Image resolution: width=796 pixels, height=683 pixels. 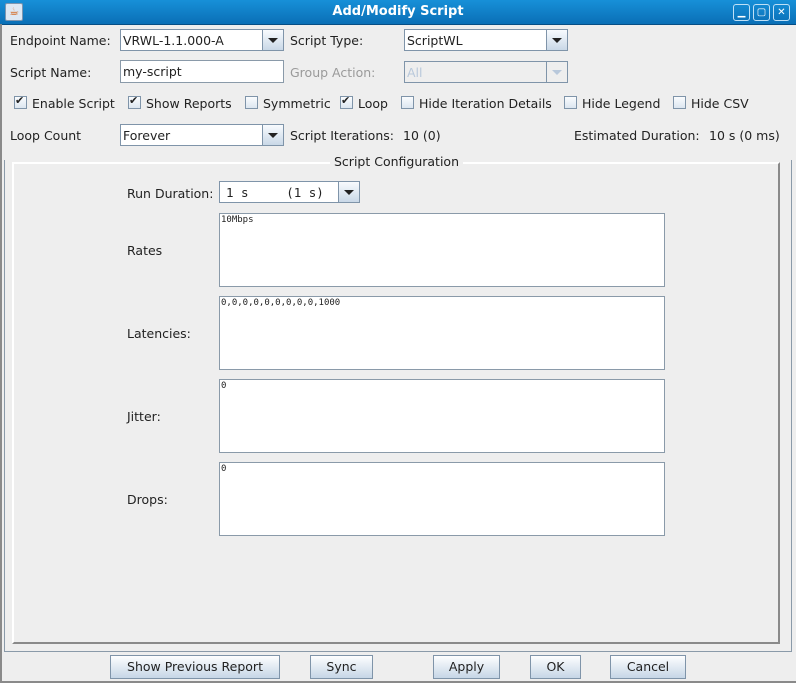 I want to click on hide-legend-checkbox: Hide Legend, so click(x=612, y=104).